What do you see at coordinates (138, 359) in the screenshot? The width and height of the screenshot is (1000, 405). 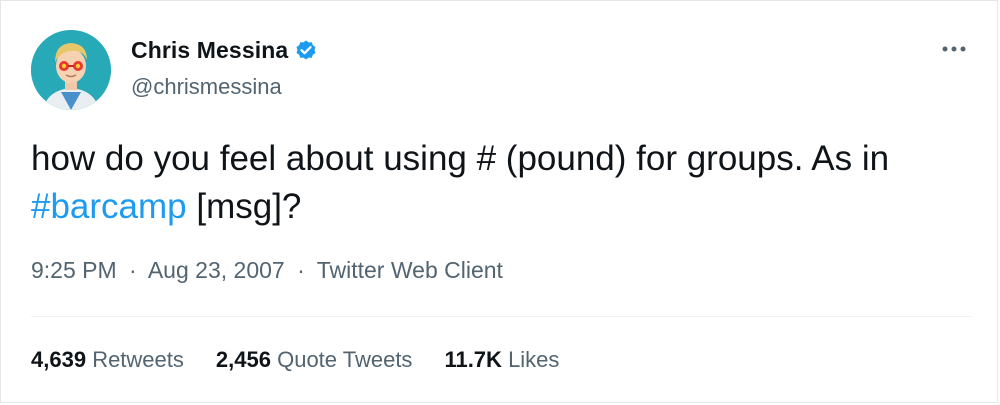 I see `retweets-label: Retweets` at bounding box center [138, 359].